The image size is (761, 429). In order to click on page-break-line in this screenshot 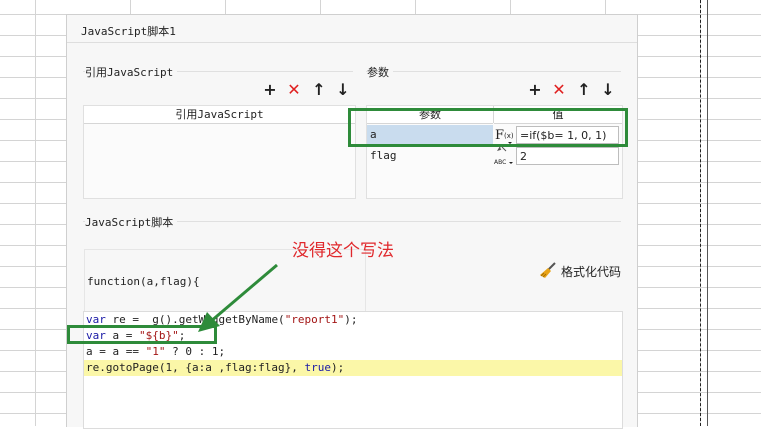, I will do `click(700, 213)`.